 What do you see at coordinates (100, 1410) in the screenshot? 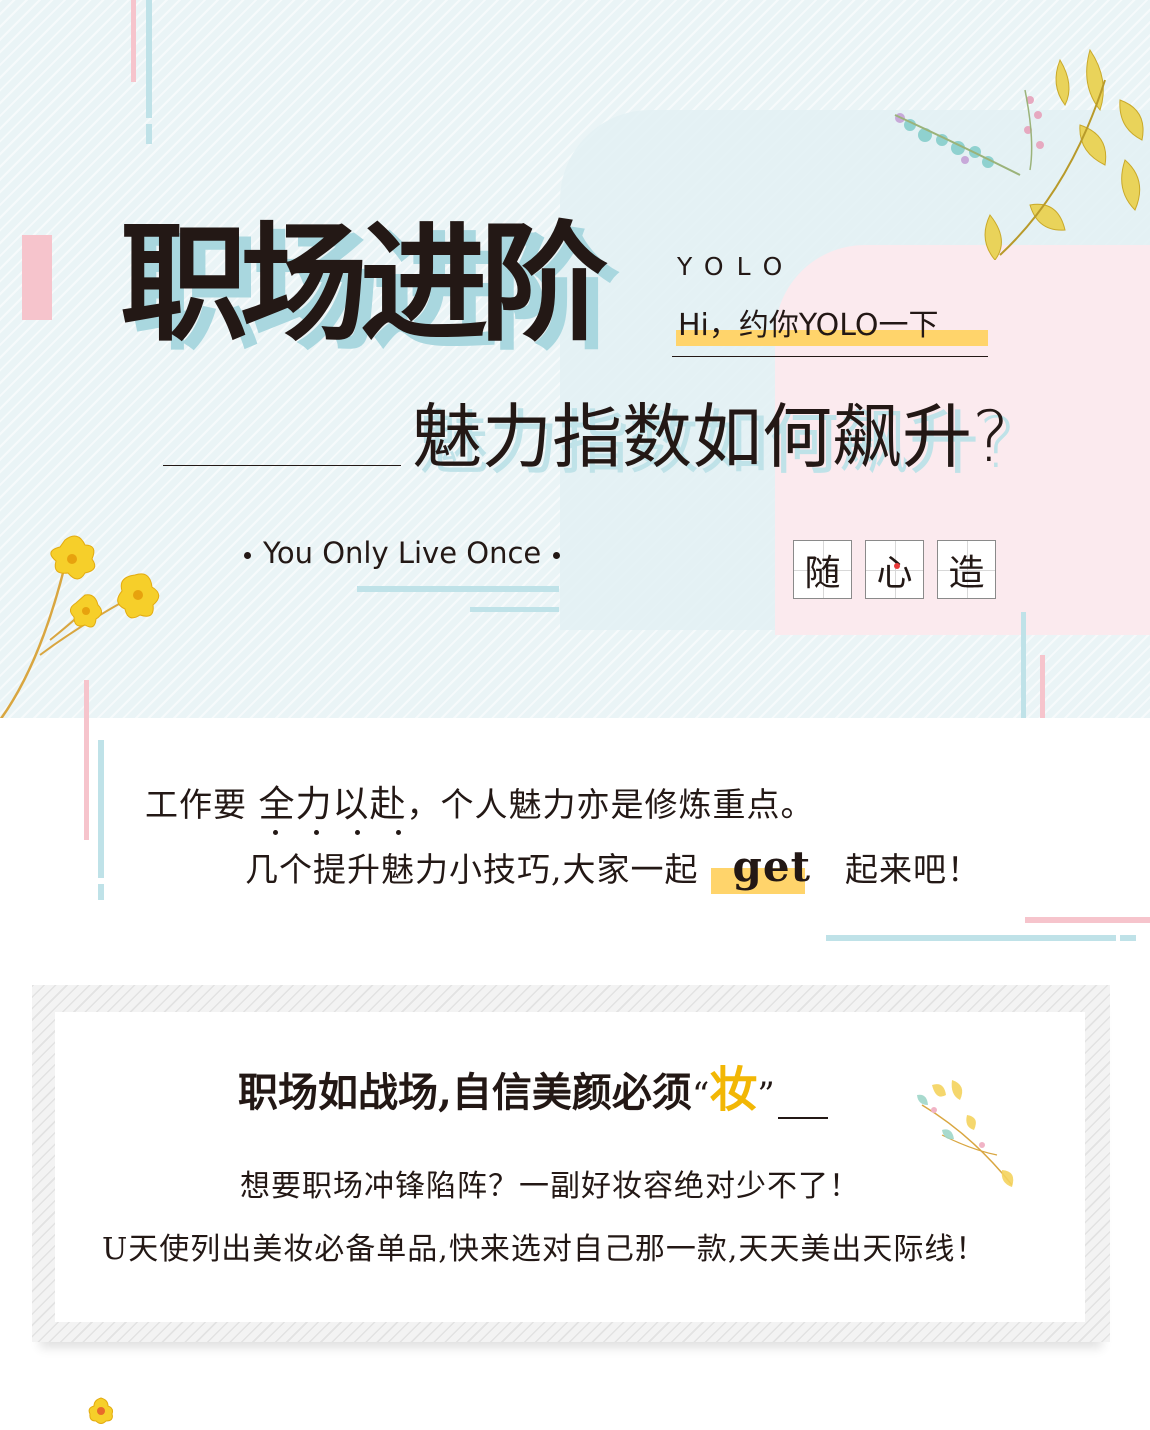
I see `small-yellow-bloom-icon` at bounding box center [100, 1410].